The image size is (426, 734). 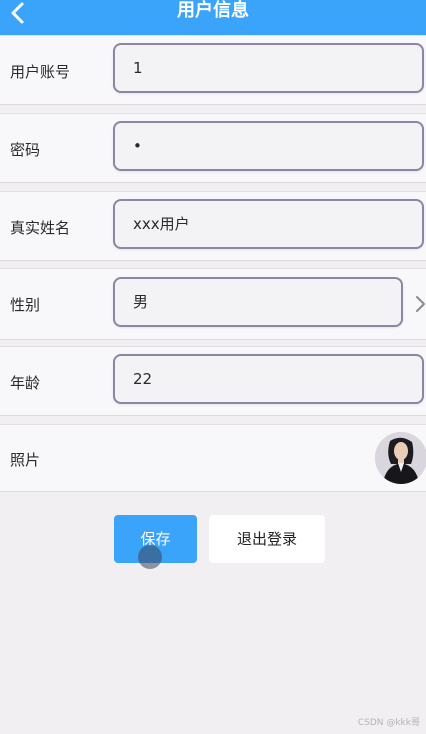 What do you see at coordinates (25, 150) in the screenshot?
I see `password-label: 密码` at bounding box center [25, 150].